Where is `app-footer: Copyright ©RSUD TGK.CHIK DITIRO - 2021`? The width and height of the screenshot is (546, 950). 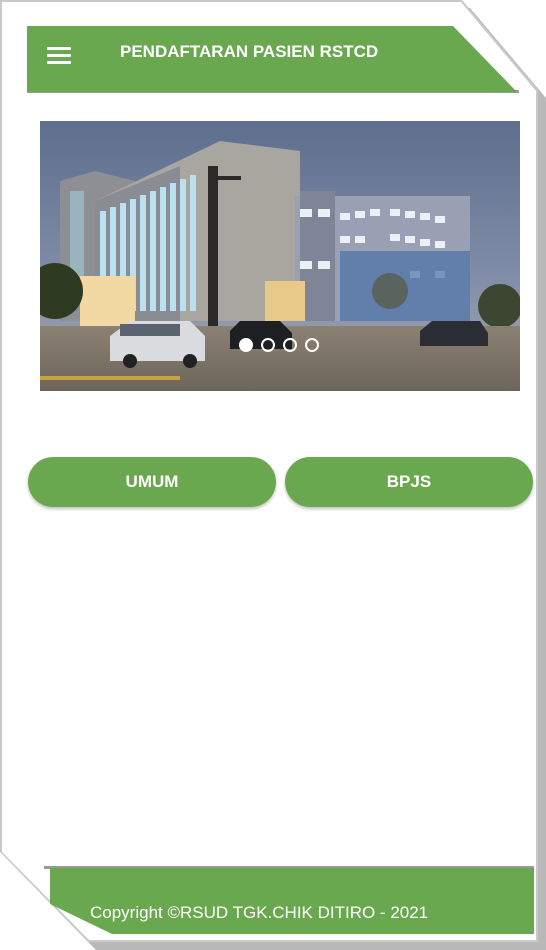
app-footer: Copyright ©RSUD TGK.CHIK DITIRO - 2021 is located at coordinates (292, 901).